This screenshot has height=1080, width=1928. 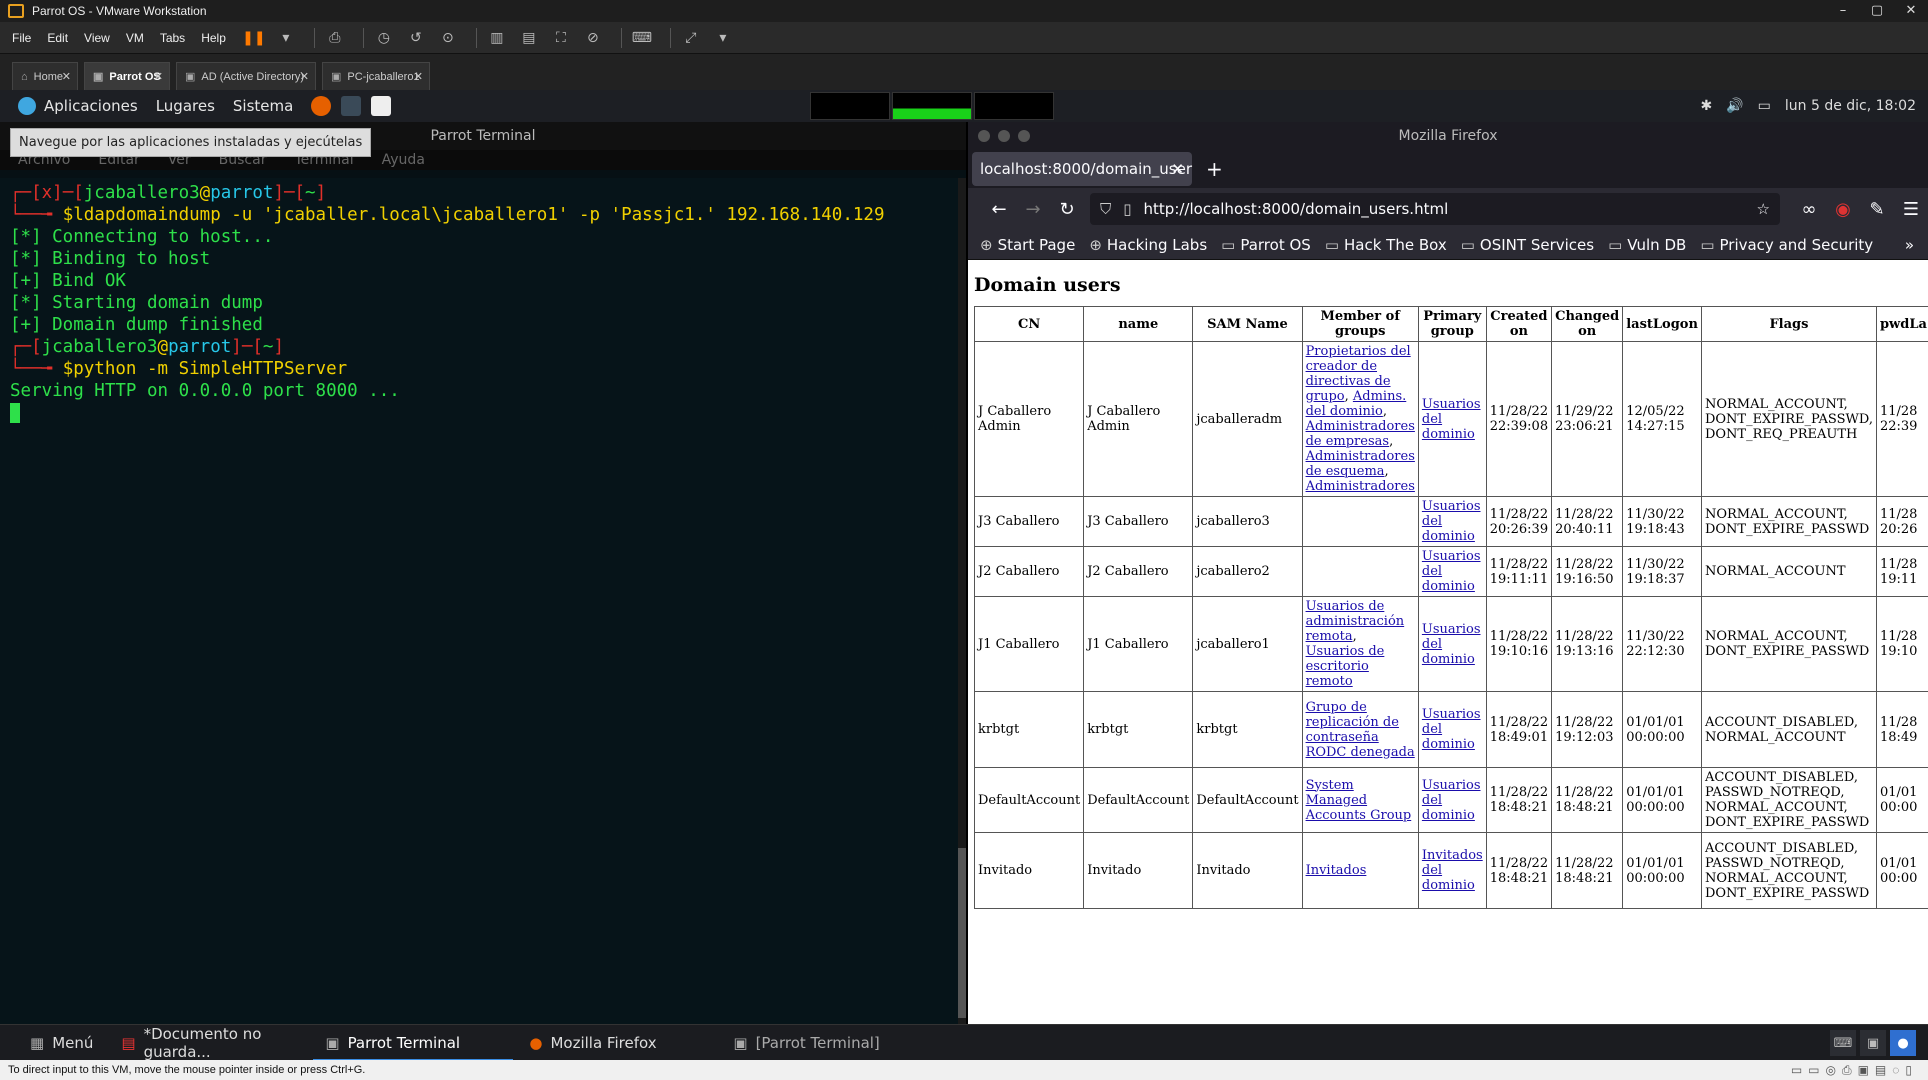 I want to click on cell-sam: jcaballero2, so click(x=1247, y=571).